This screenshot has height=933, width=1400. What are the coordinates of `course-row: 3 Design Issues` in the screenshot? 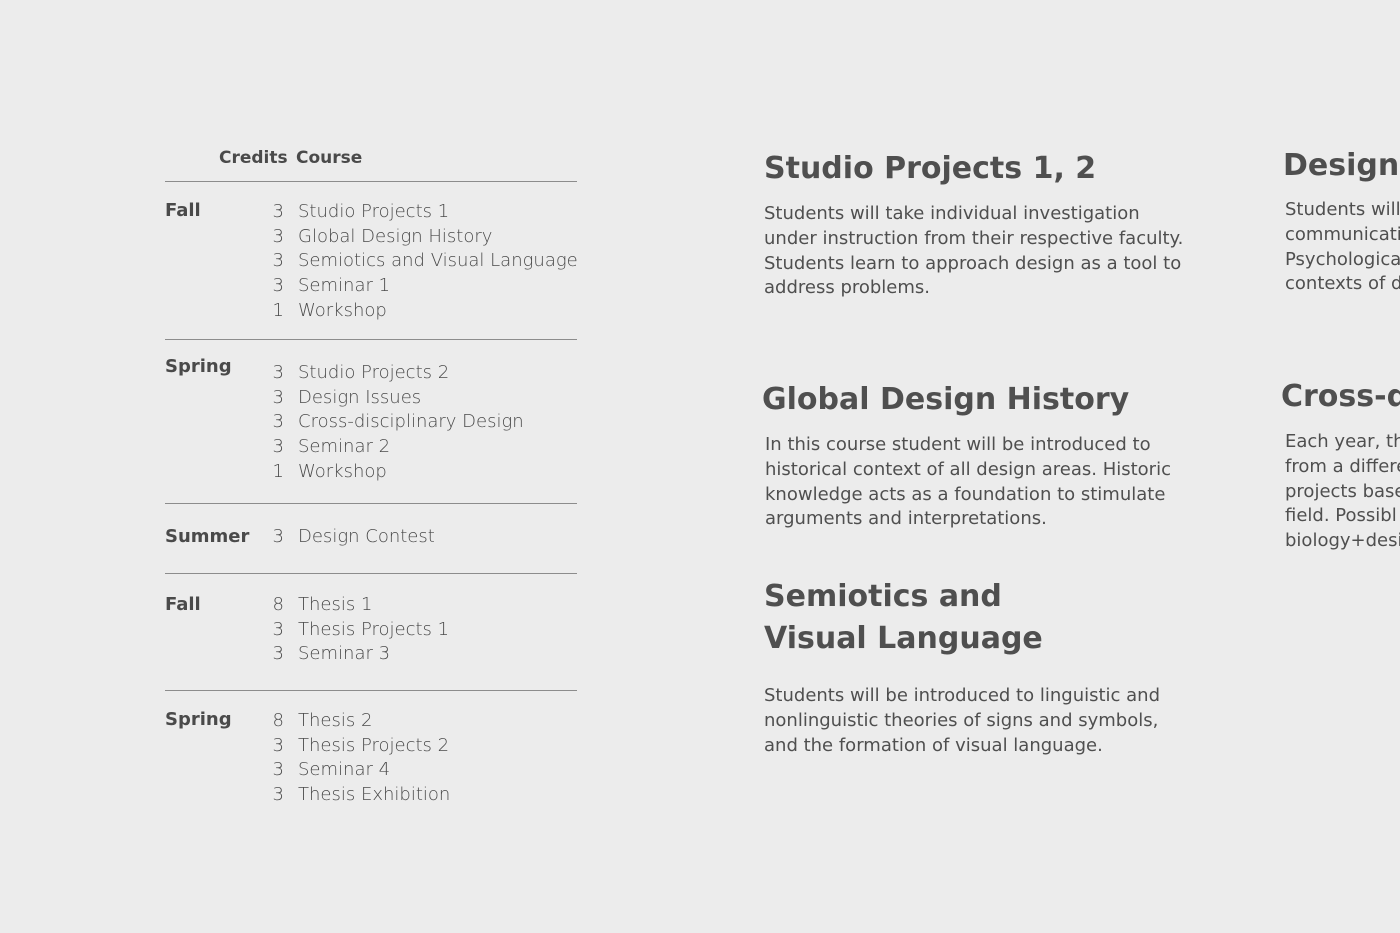 It's located at (423, 399).